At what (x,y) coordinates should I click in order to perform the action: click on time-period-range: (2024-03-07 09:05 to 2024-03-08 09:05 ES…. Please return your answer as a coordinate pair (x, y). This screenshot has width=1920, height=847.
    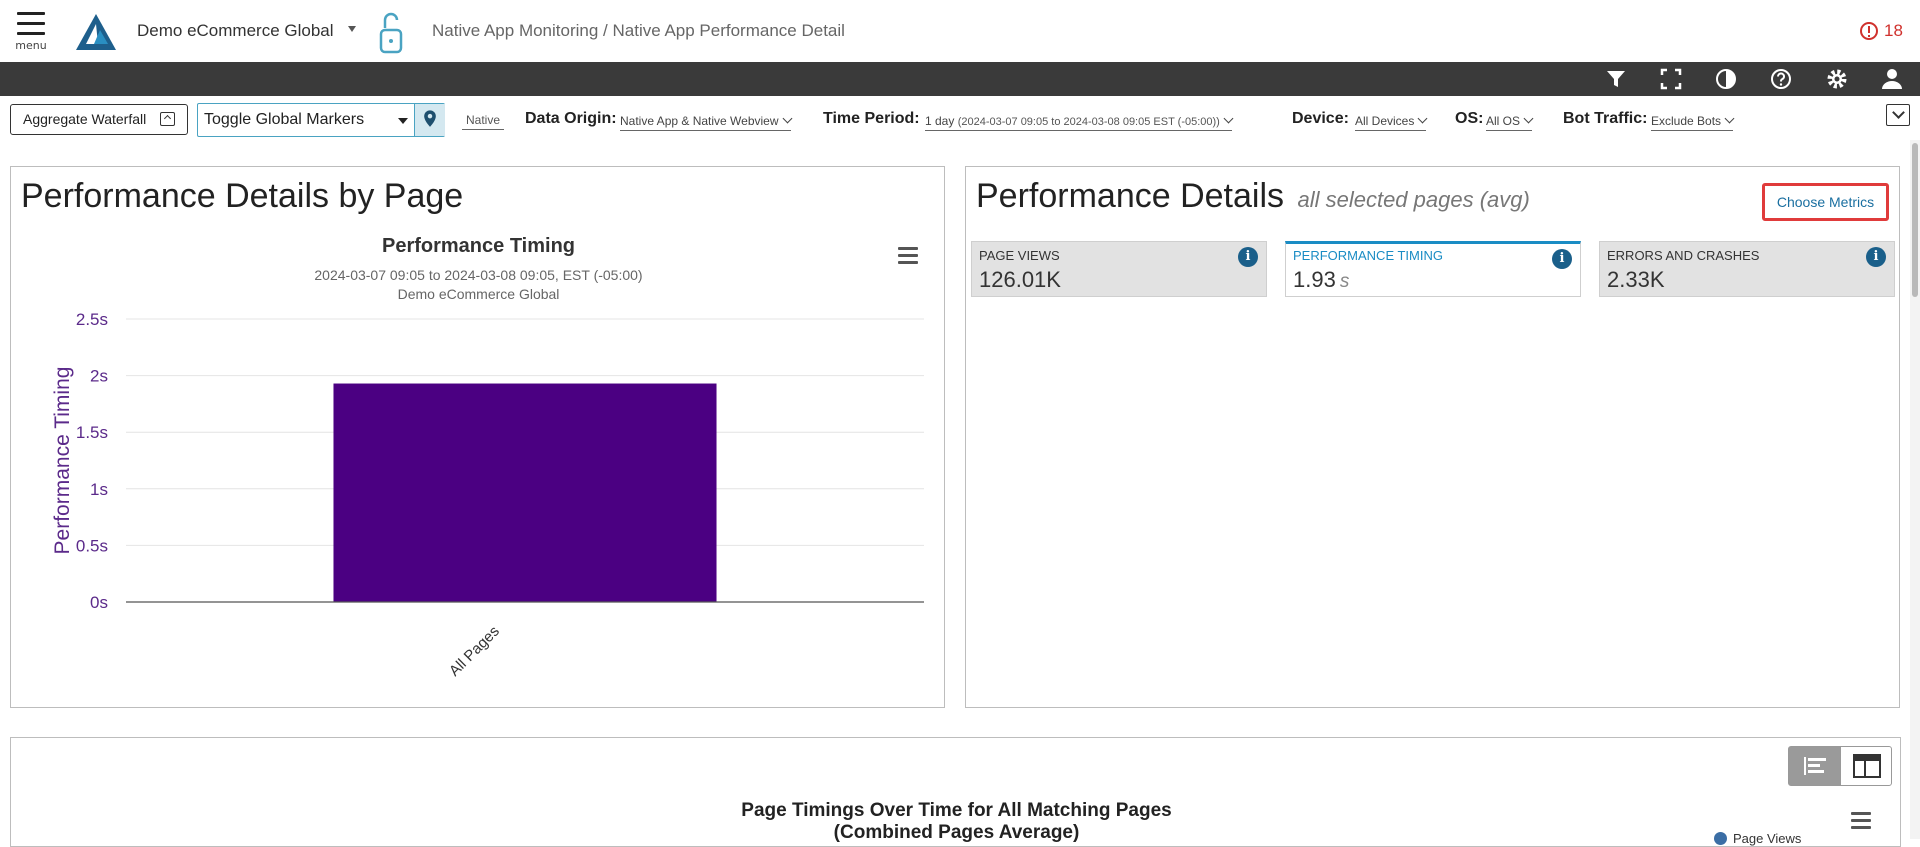
    Looking at the image, I should click on (1088, 122).